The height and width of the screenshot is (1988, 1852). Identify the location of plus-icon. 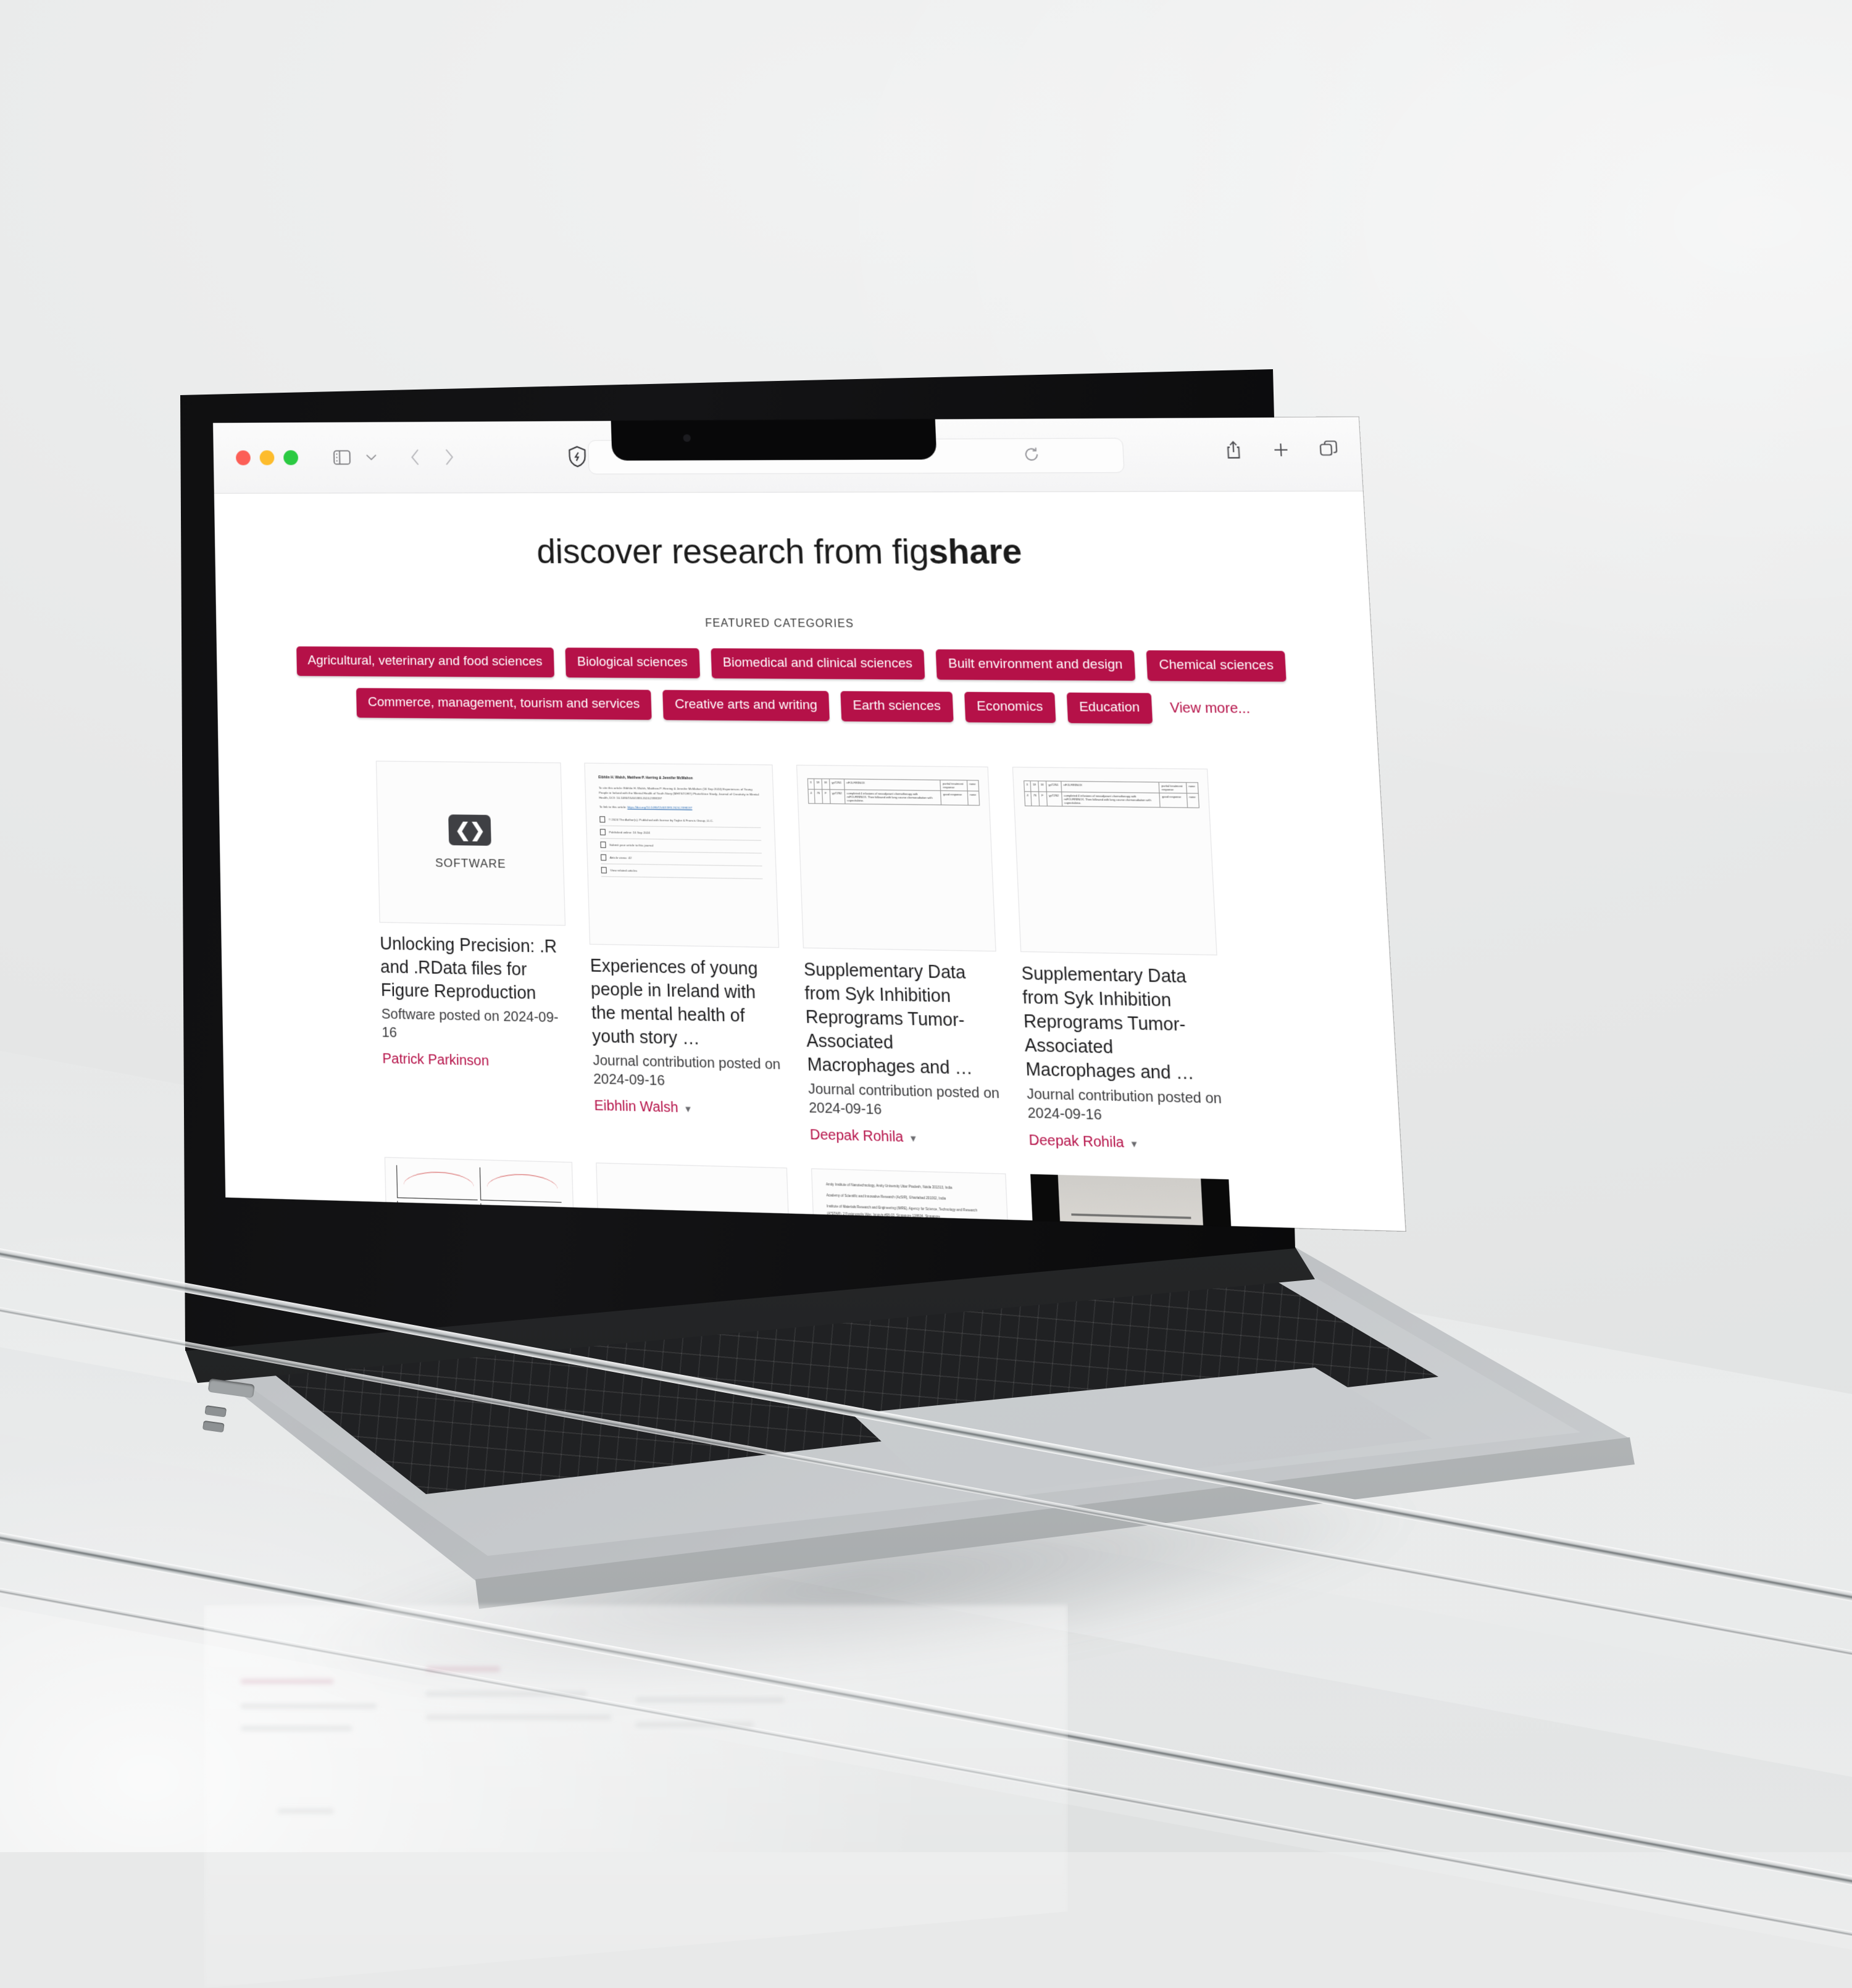
(1281, 450).